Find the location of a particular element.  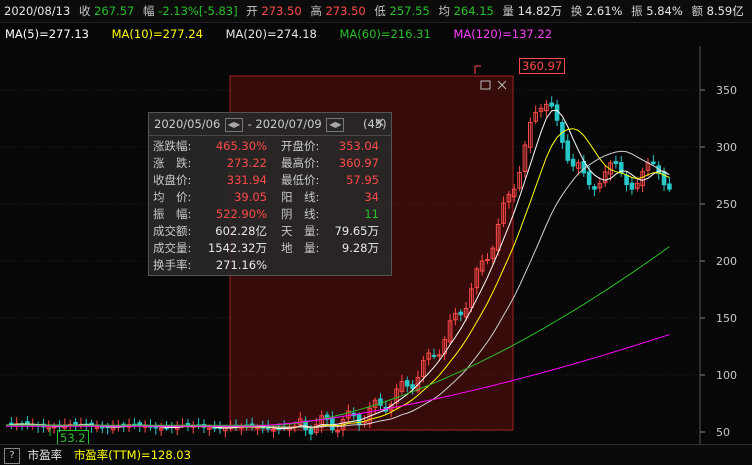

y-tick-label: 250 is located at coordinates (726, 204).